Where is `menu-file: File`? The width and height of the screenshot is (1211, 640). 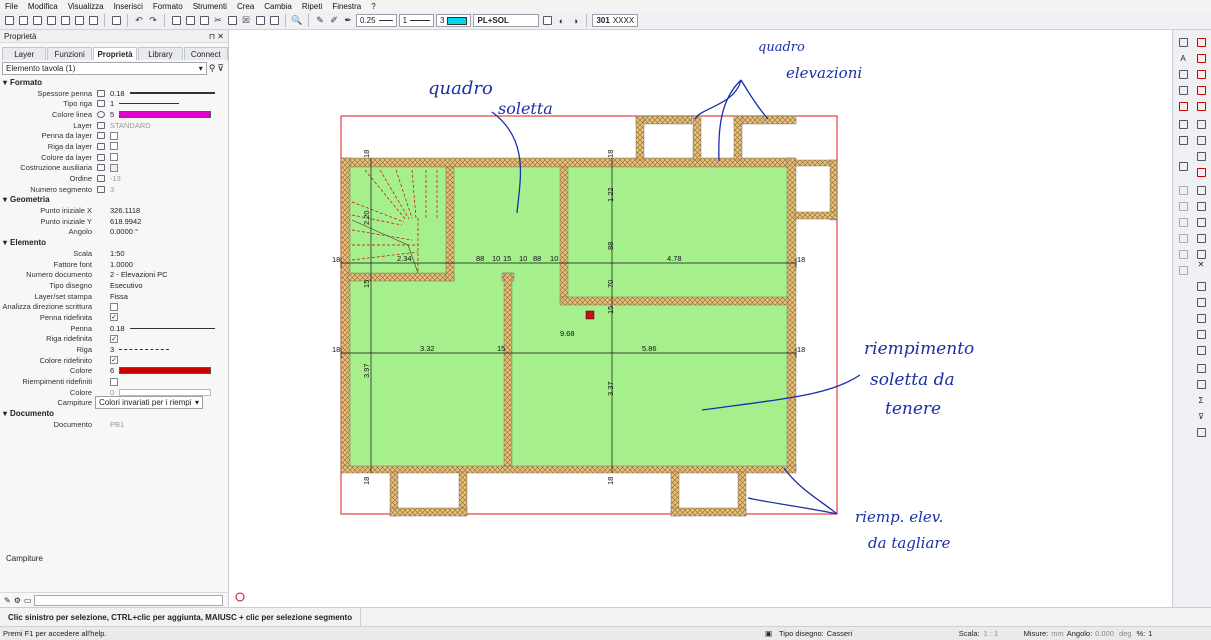
menu-file: File is located at coordinates (11, 6).